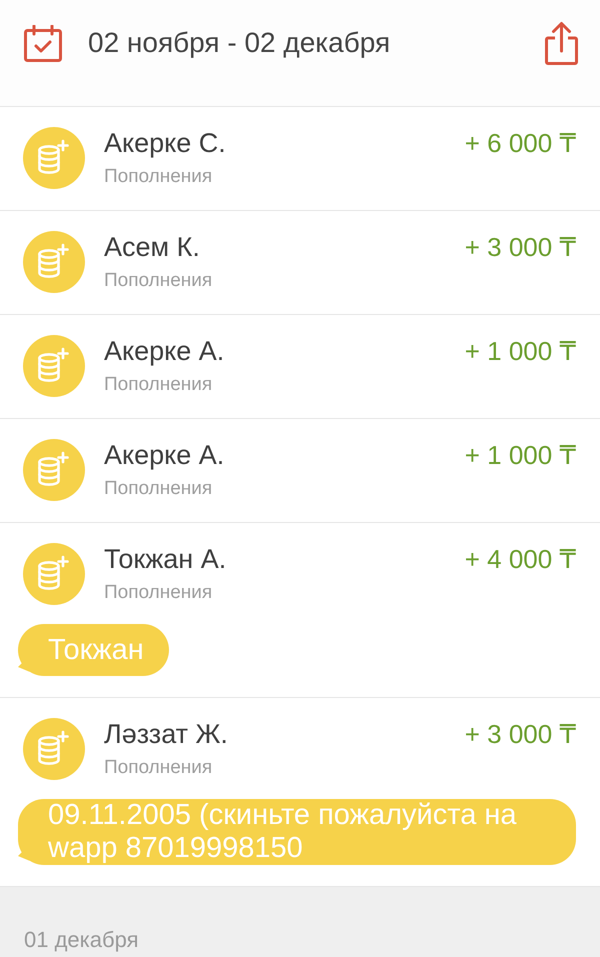 The image size is (600, 957). What do you see at coordinates (520, 559) in the screenshot?
I see `transaction-amount: + 4 000 ₸` at bounding box center [520, 559].